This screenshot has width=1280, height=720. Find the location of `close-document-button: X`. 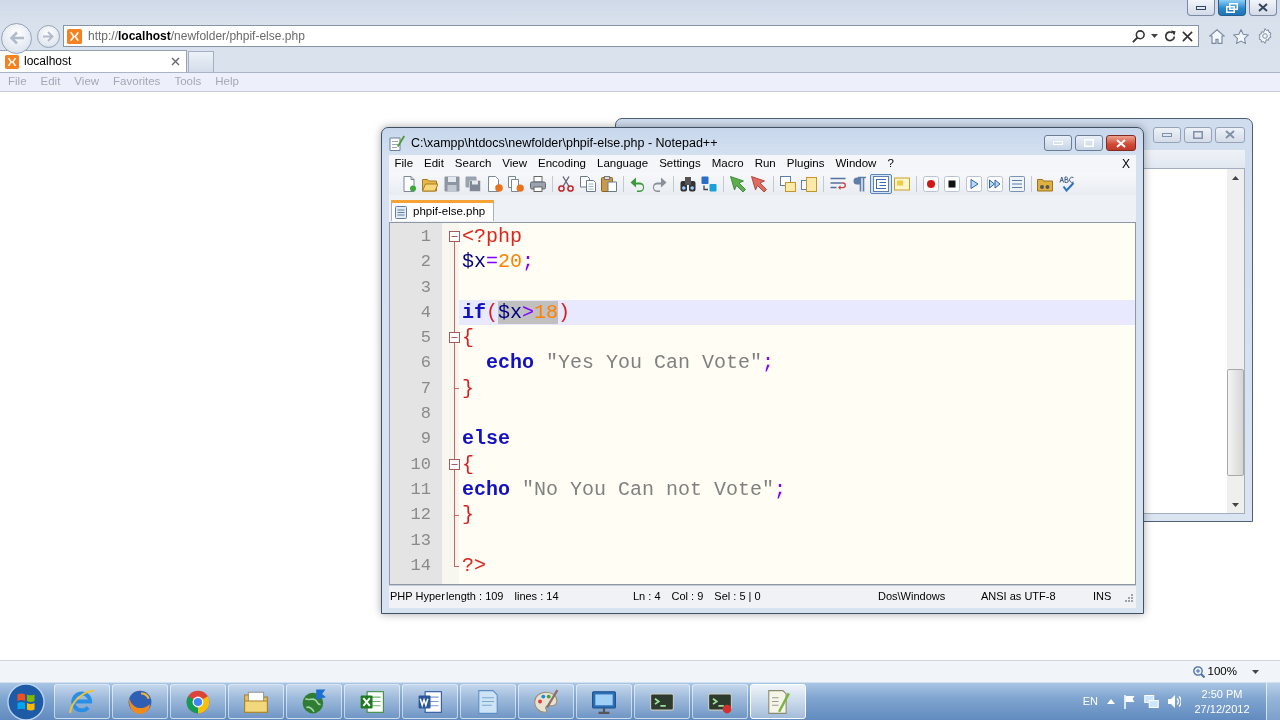

close-document-button: X is located at coordinates (1126, 164).